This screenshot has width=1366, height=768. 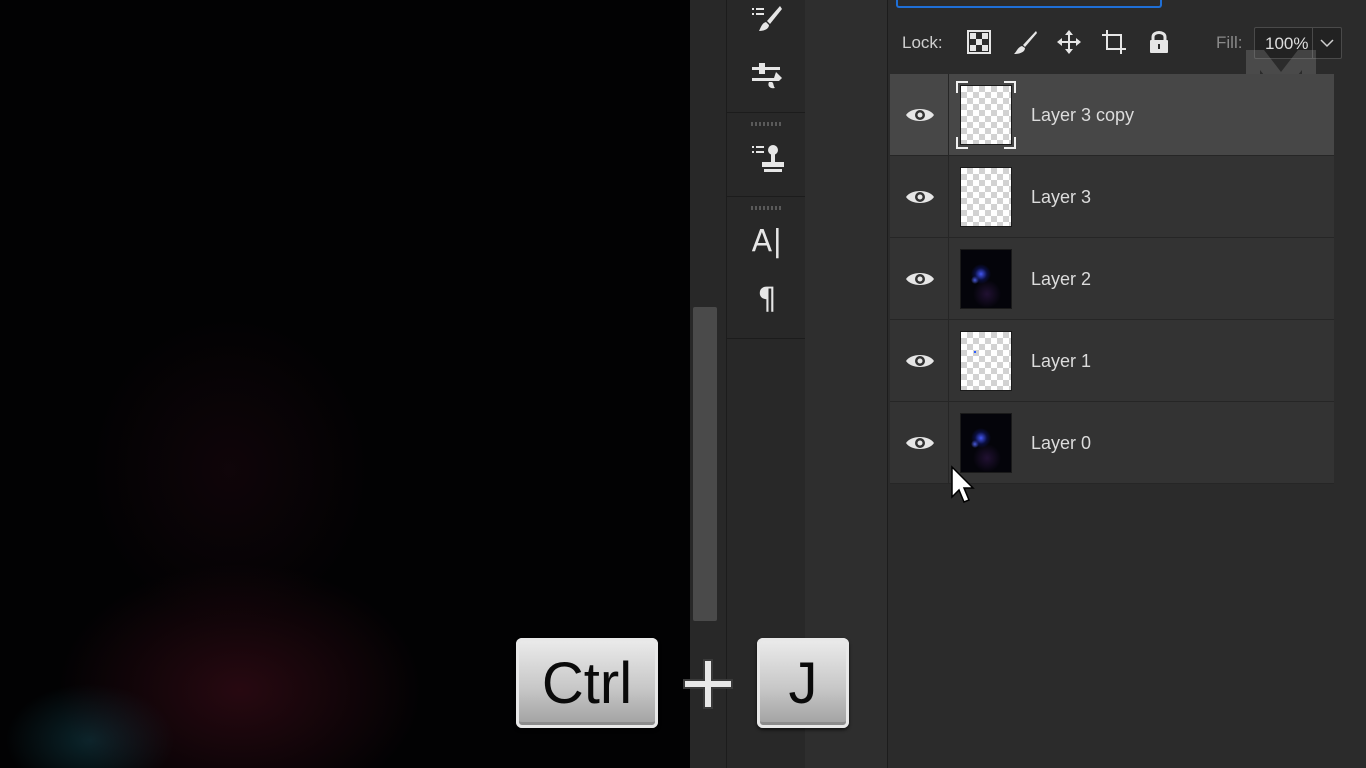 I want to click on paragraph-icon: ¶, so click(x=767, y=300).